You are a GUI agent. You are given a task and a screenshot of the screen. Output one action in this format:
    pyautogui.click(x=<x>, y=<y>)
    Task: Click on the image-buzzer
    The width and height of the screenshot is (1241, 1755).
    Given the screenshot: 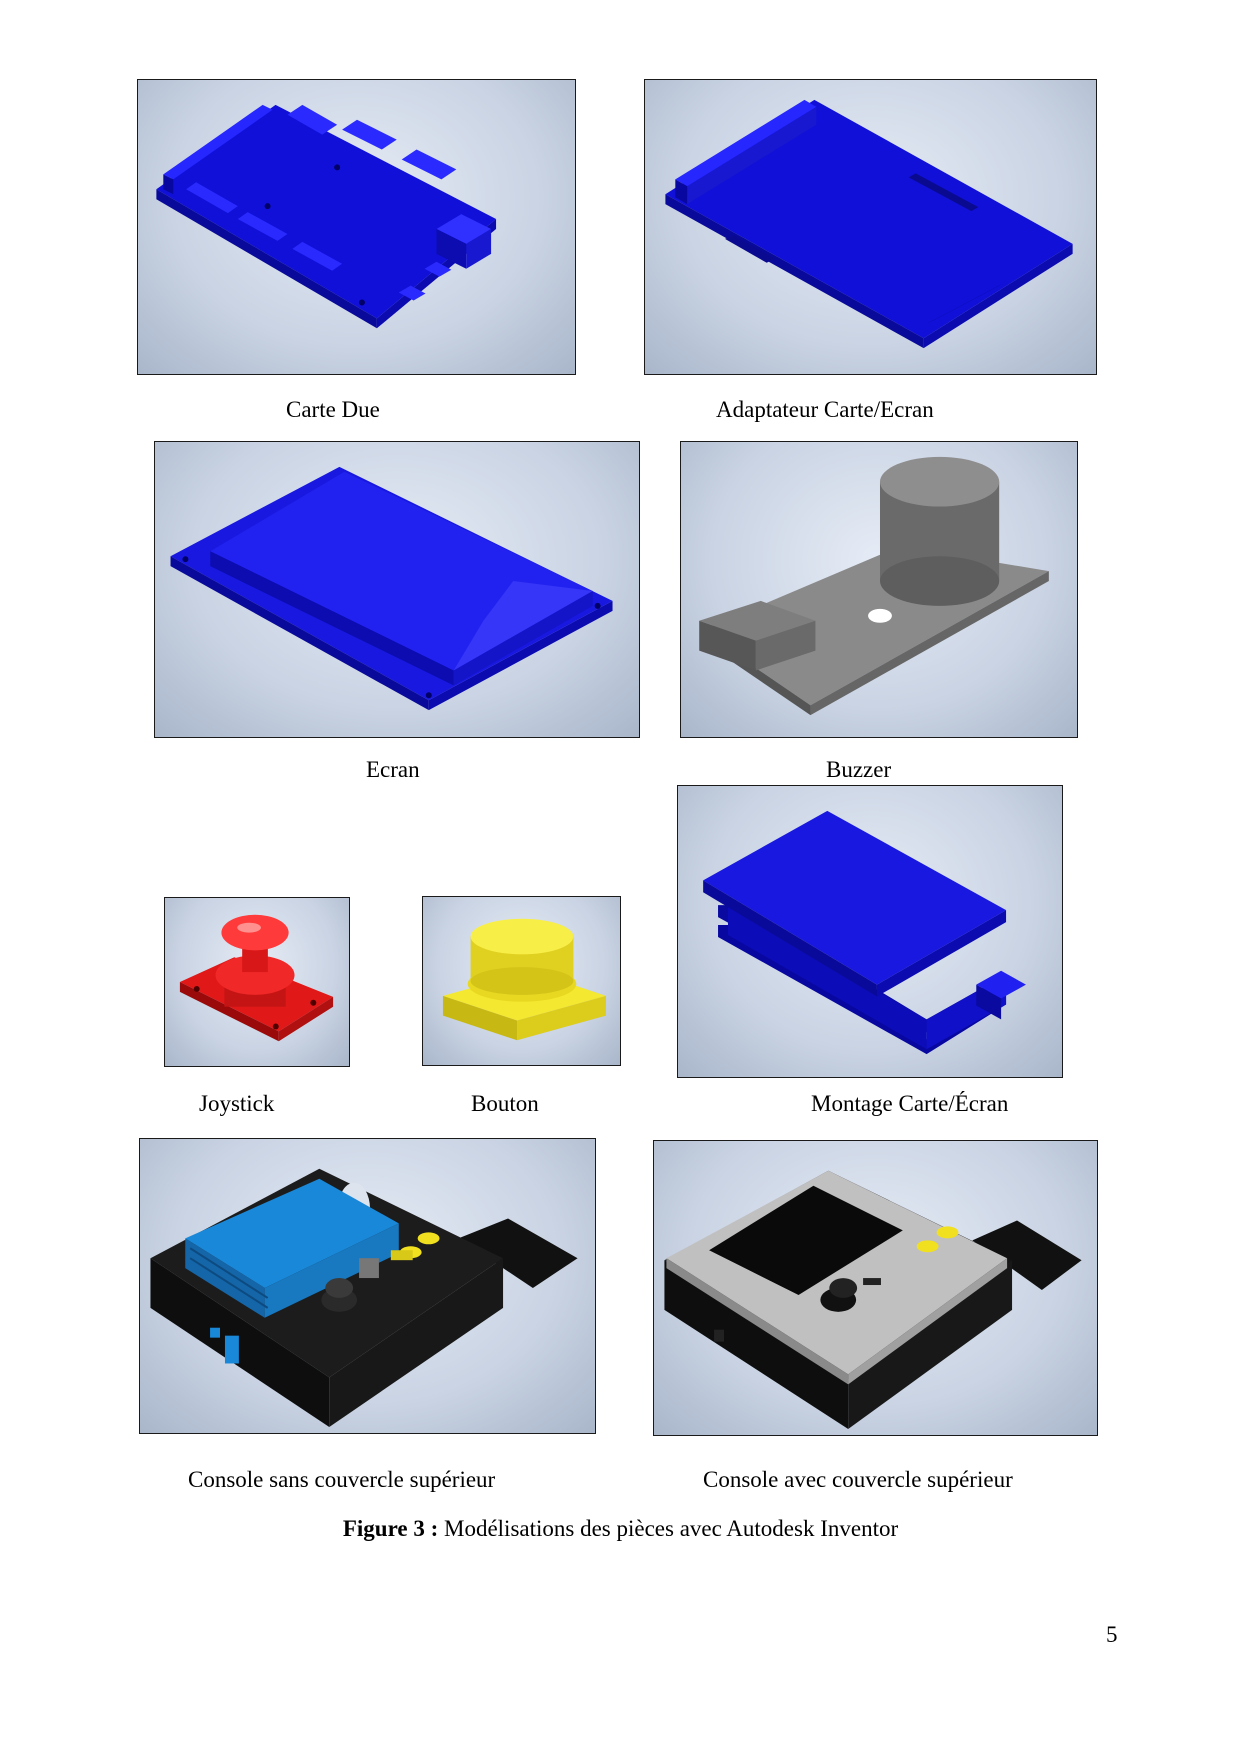 What is the action you would take?
    pyautogui.click(x=879, y=589)
    